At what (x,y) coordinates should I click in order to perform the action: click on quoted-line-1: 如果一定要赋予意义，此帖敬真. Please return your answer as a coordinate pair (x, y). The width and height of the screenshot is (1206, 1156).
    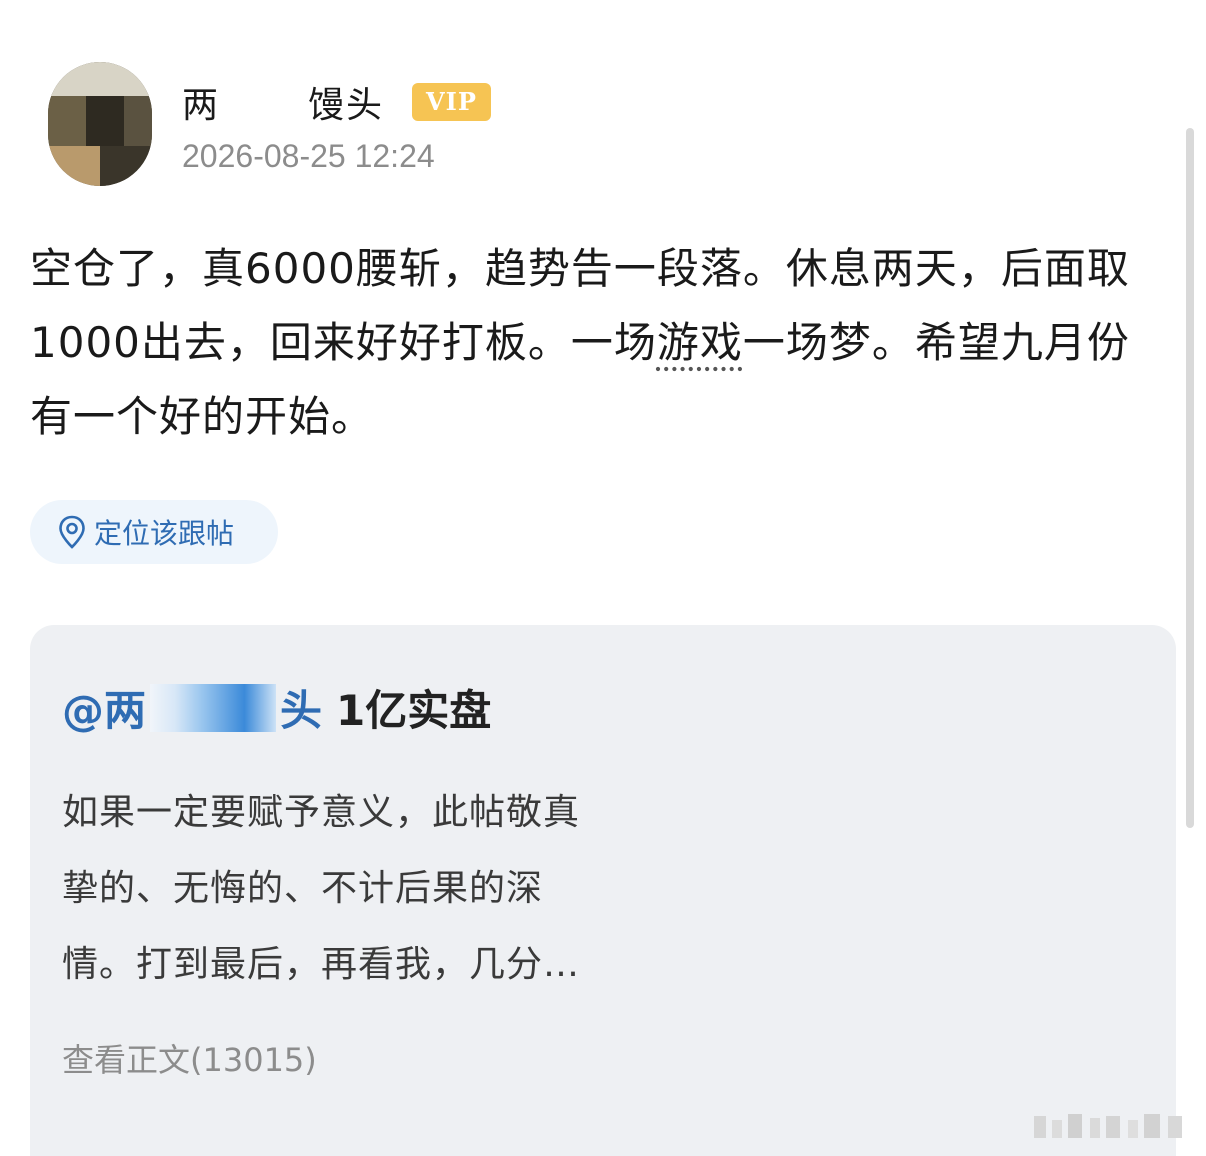
    Looking at the image, I should click on (321, 812).